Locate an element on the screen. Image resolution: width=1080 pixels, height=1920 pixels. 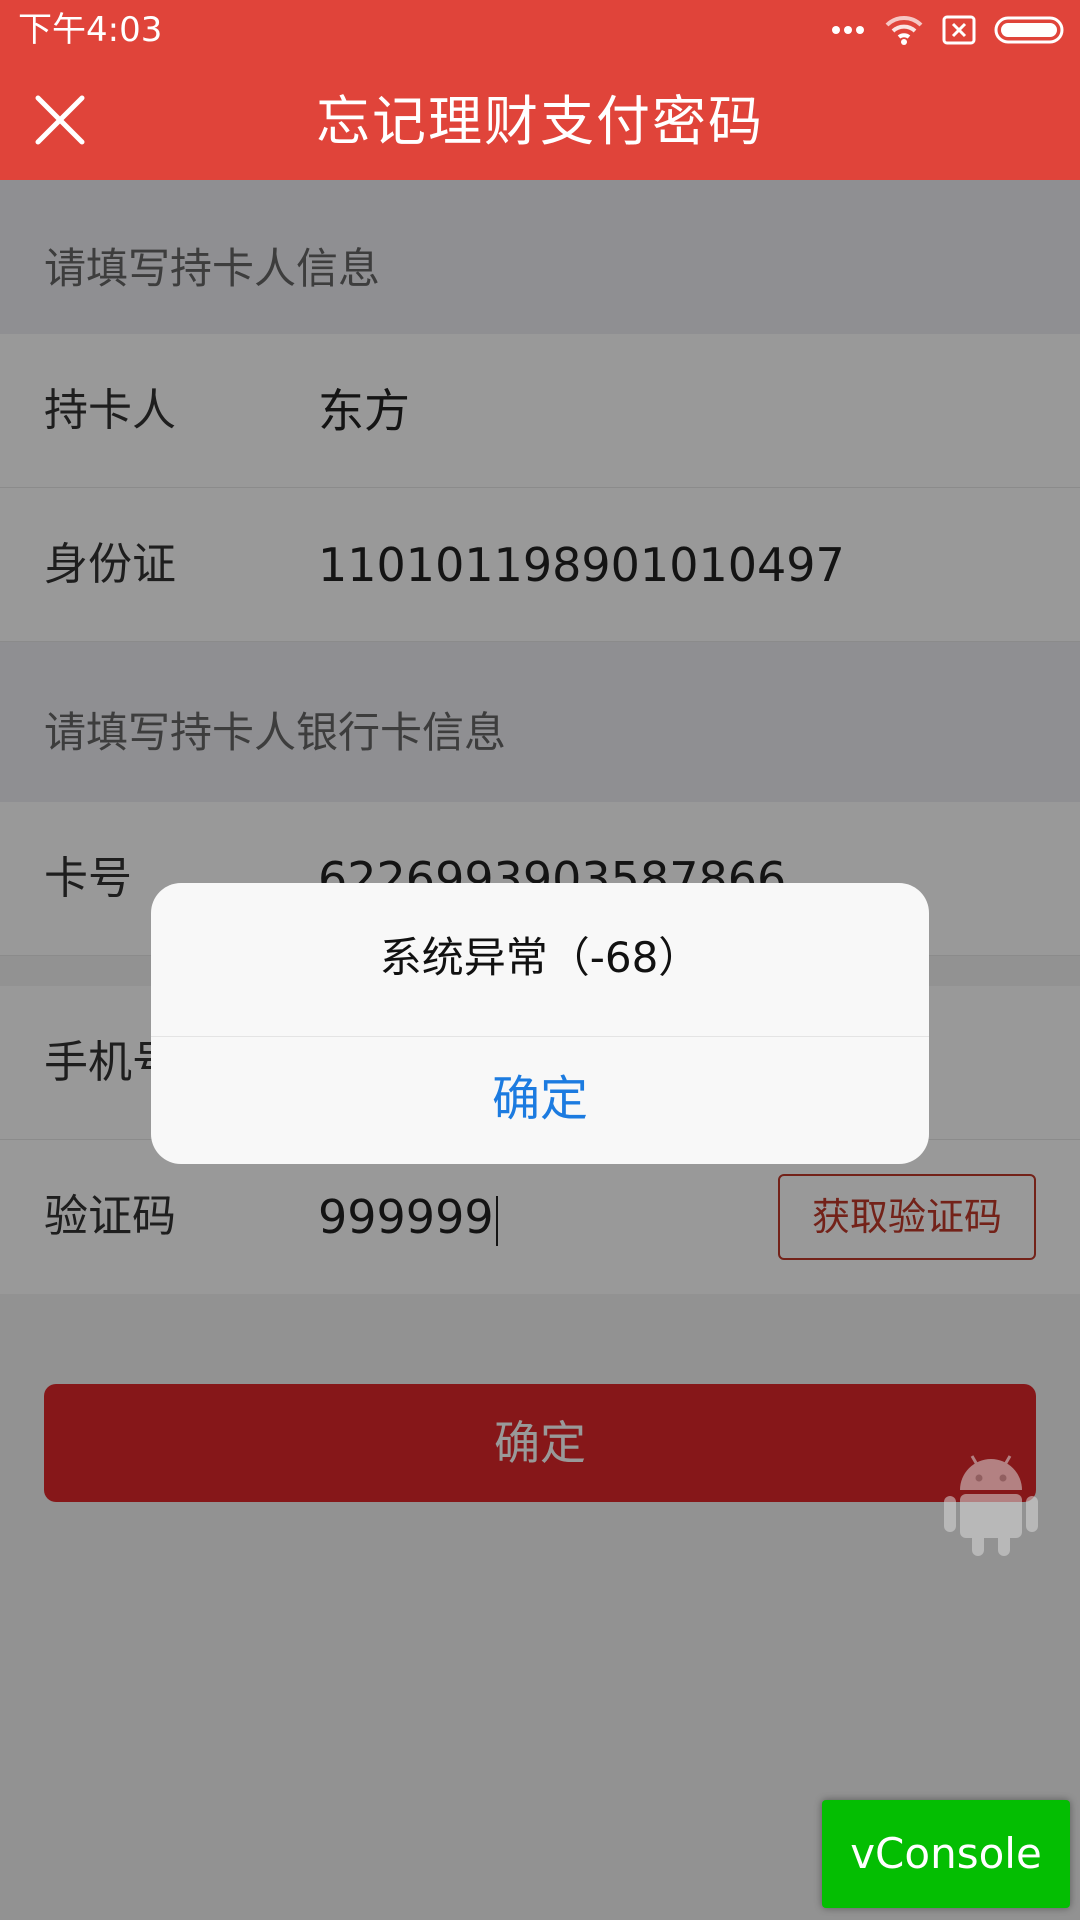
title-bar: 忘记理财支付密码 is located at coordinates (540, 120).